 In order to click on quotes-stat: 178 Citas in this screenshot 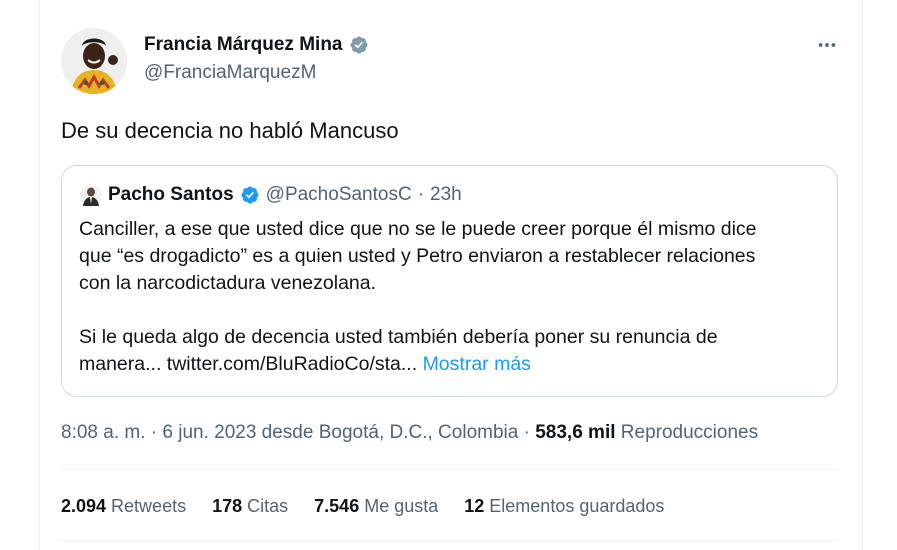, I will do `click(250, 506)`.